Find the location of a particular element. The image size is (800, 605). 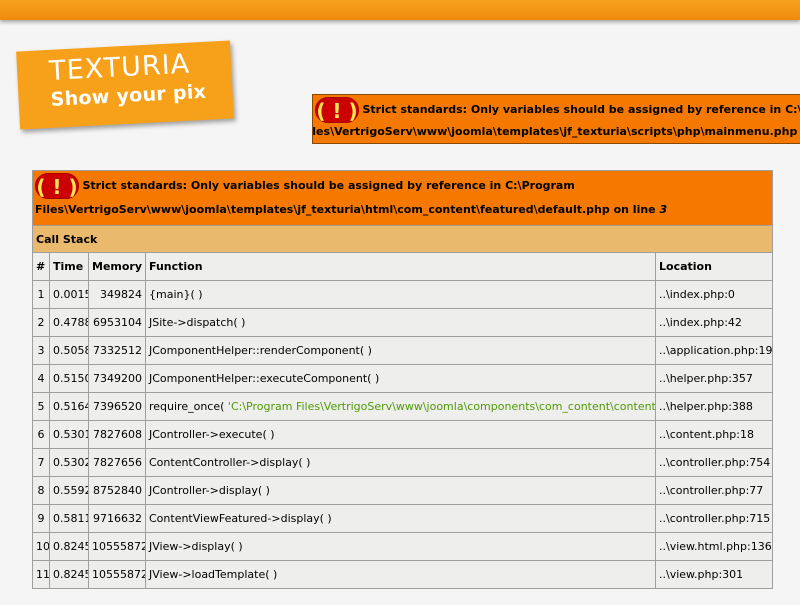

table-header-row: # Time Memory Function Location is located at coordinates (403, 266).